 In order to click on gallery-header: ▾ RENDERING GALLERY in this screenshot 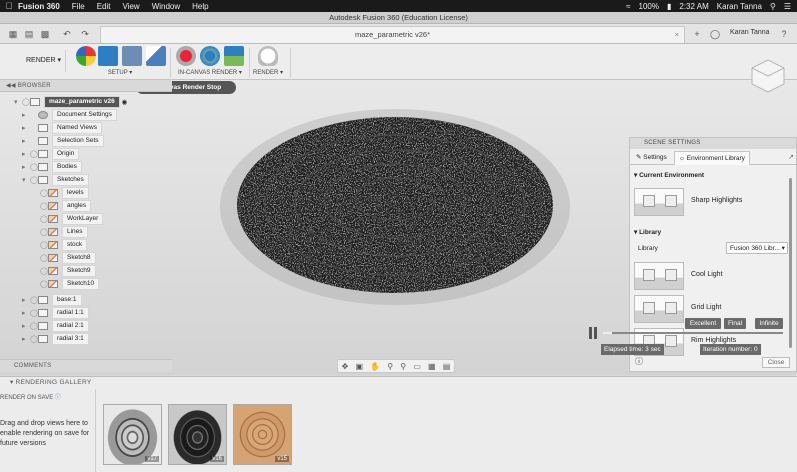, I will do `click(398, 383)`.